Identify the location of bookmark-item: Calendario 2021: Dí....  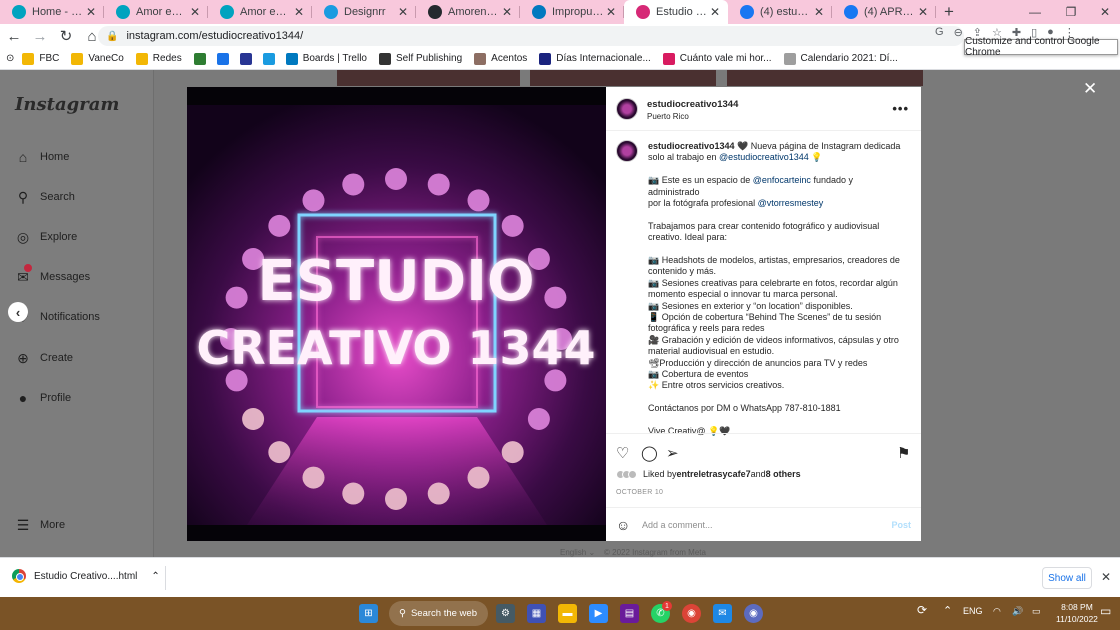
(840, 58).